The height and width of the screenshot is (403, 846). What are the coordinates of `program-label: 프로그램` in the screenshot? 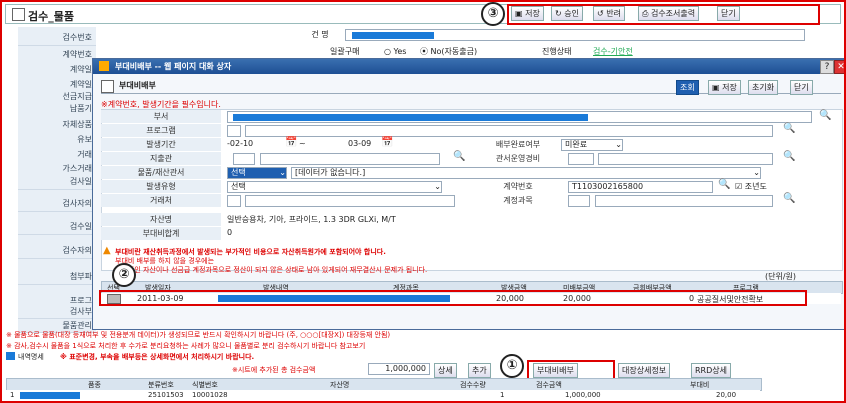 It's located at (161, 130).